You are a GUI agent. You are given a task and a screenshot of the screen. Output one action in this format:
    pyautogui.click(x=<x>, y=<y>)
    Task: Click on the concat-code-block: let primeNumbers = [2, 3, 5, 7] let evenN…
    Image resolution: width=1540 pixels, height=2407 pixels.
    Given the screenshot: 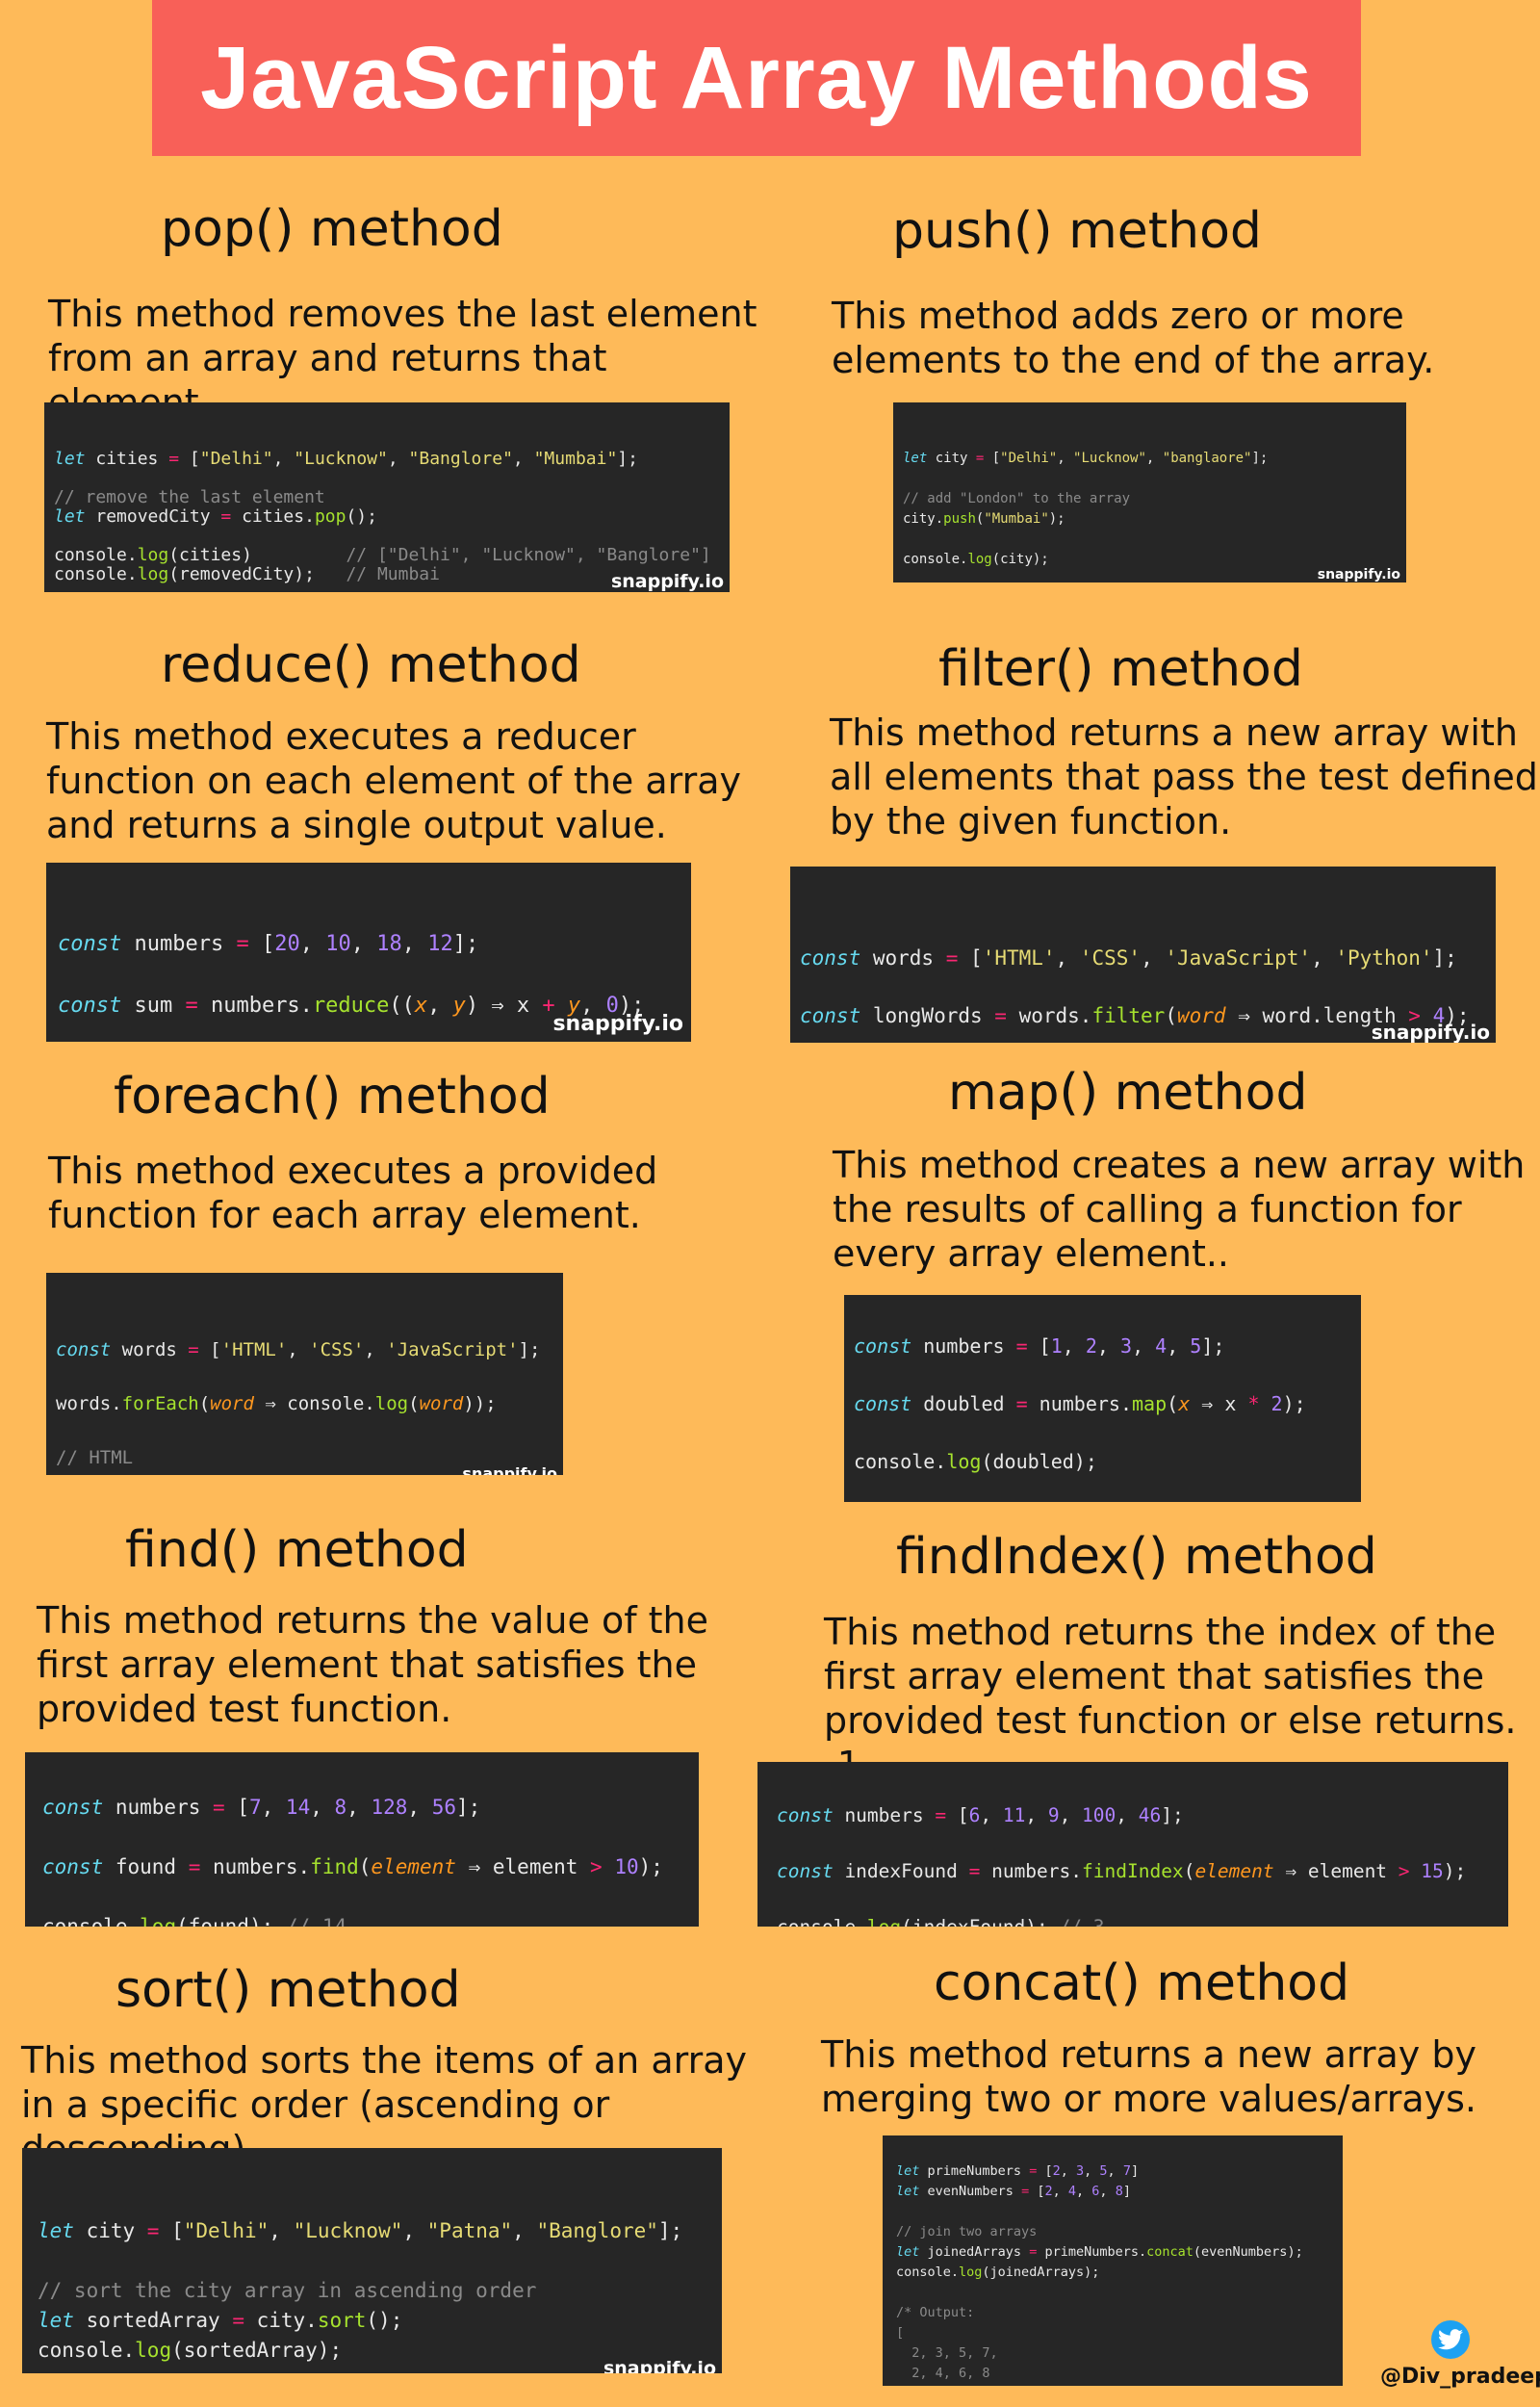 What is the action you would take?
    pyautogui.click(x=1113, y=2260)
    